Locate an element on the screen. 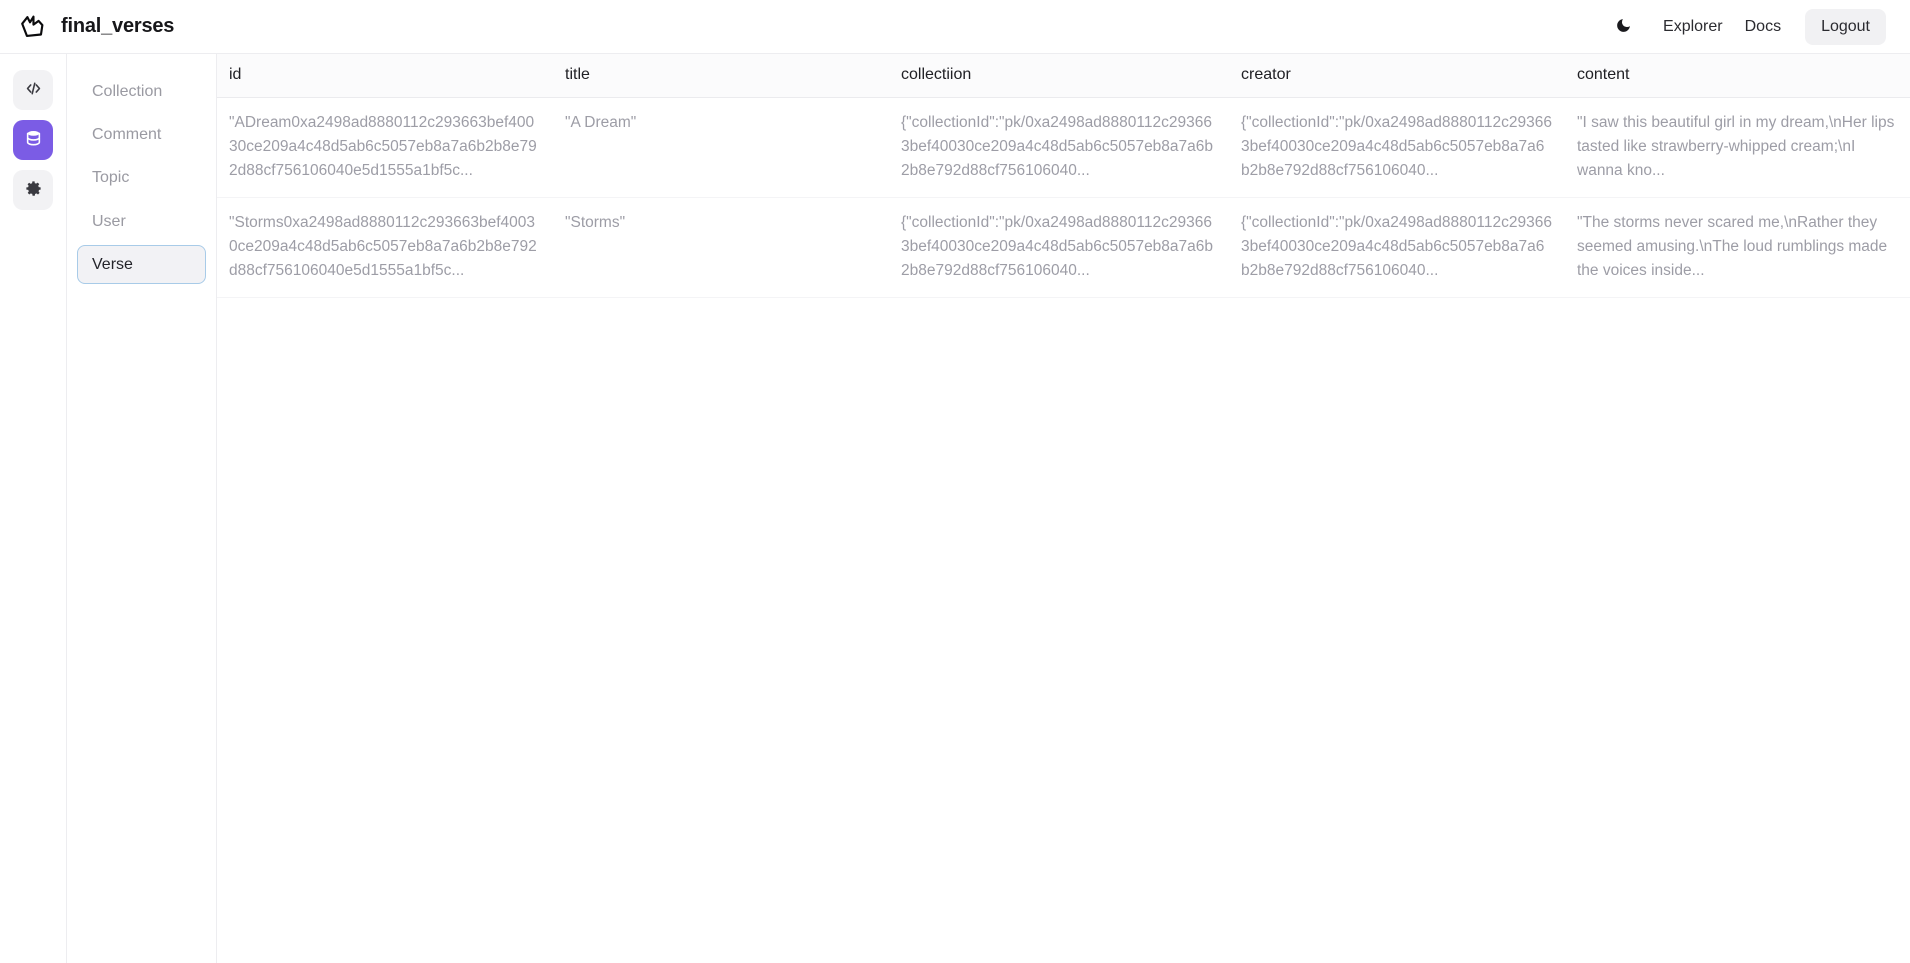  moon-icon is located at coordinates (1623, 27).